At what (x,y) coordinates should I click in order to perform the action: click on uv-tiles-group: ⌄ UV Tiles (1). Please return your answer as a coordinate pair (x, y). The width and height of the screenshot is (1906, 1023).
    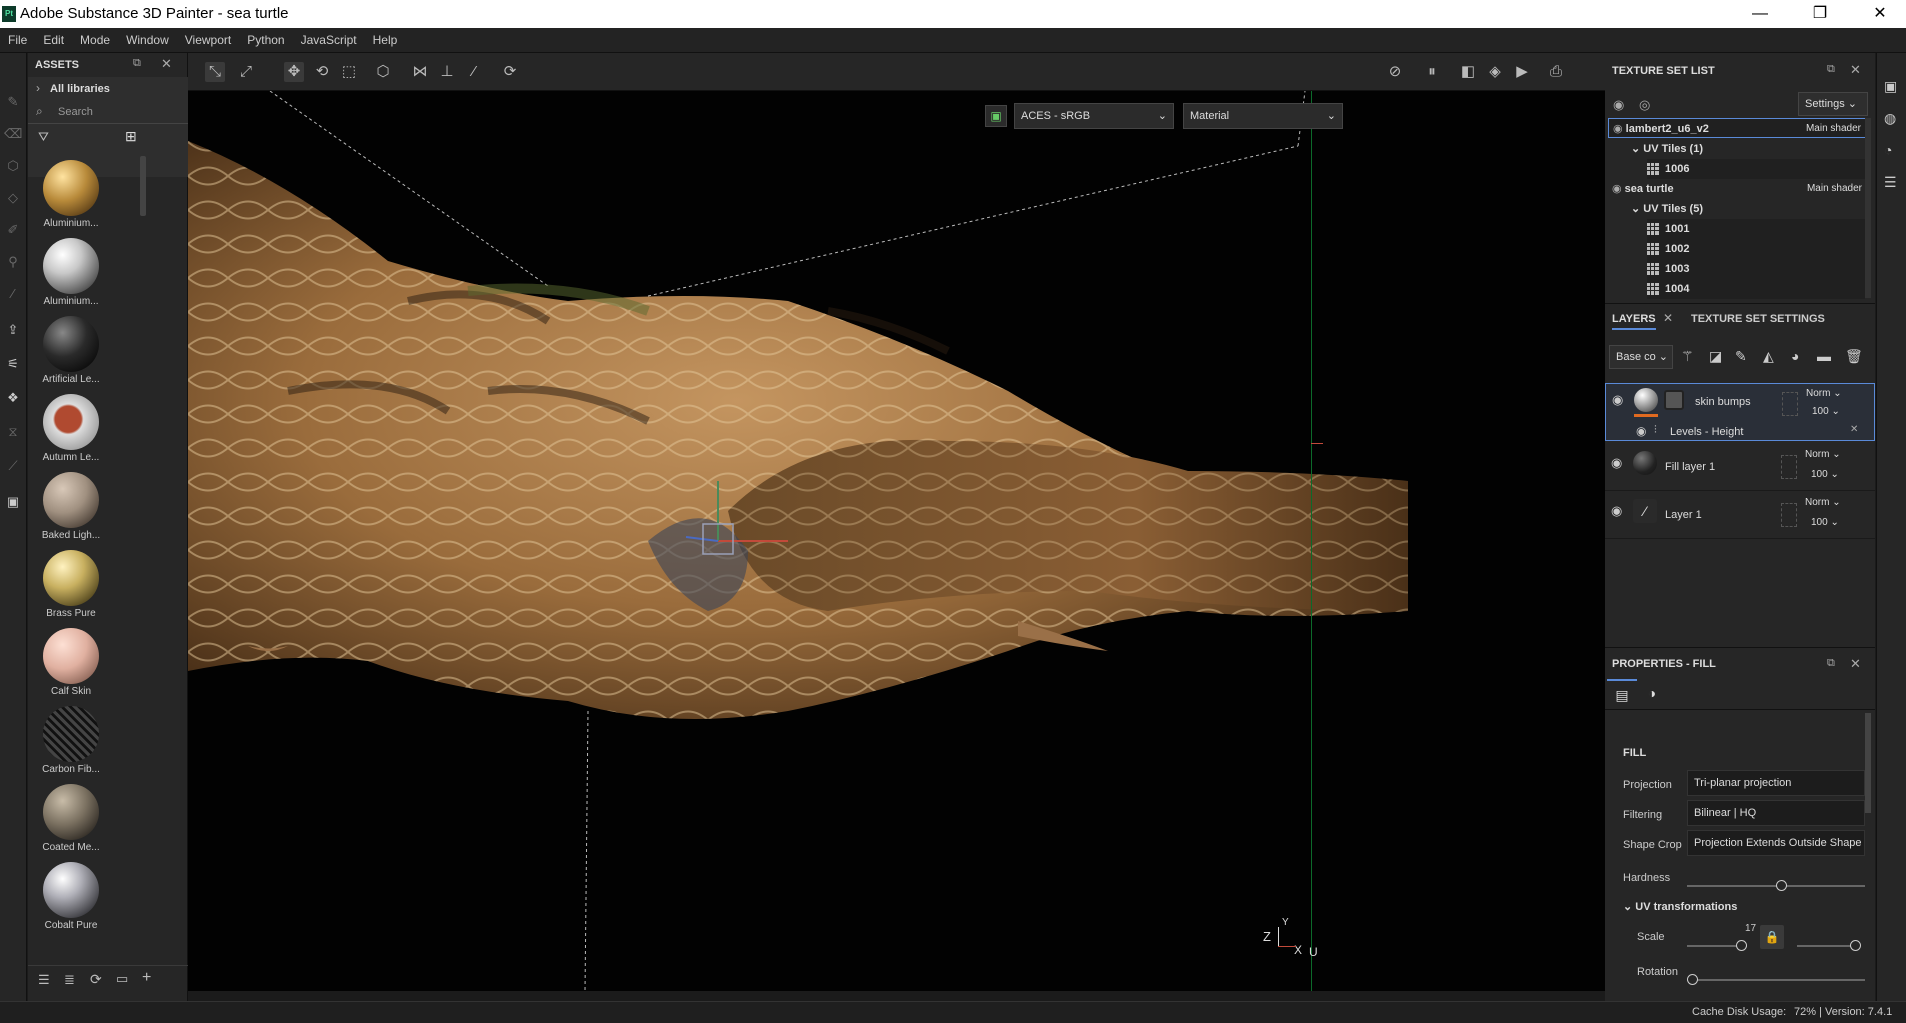
    Looking at the image, I should click on (1748, 149).